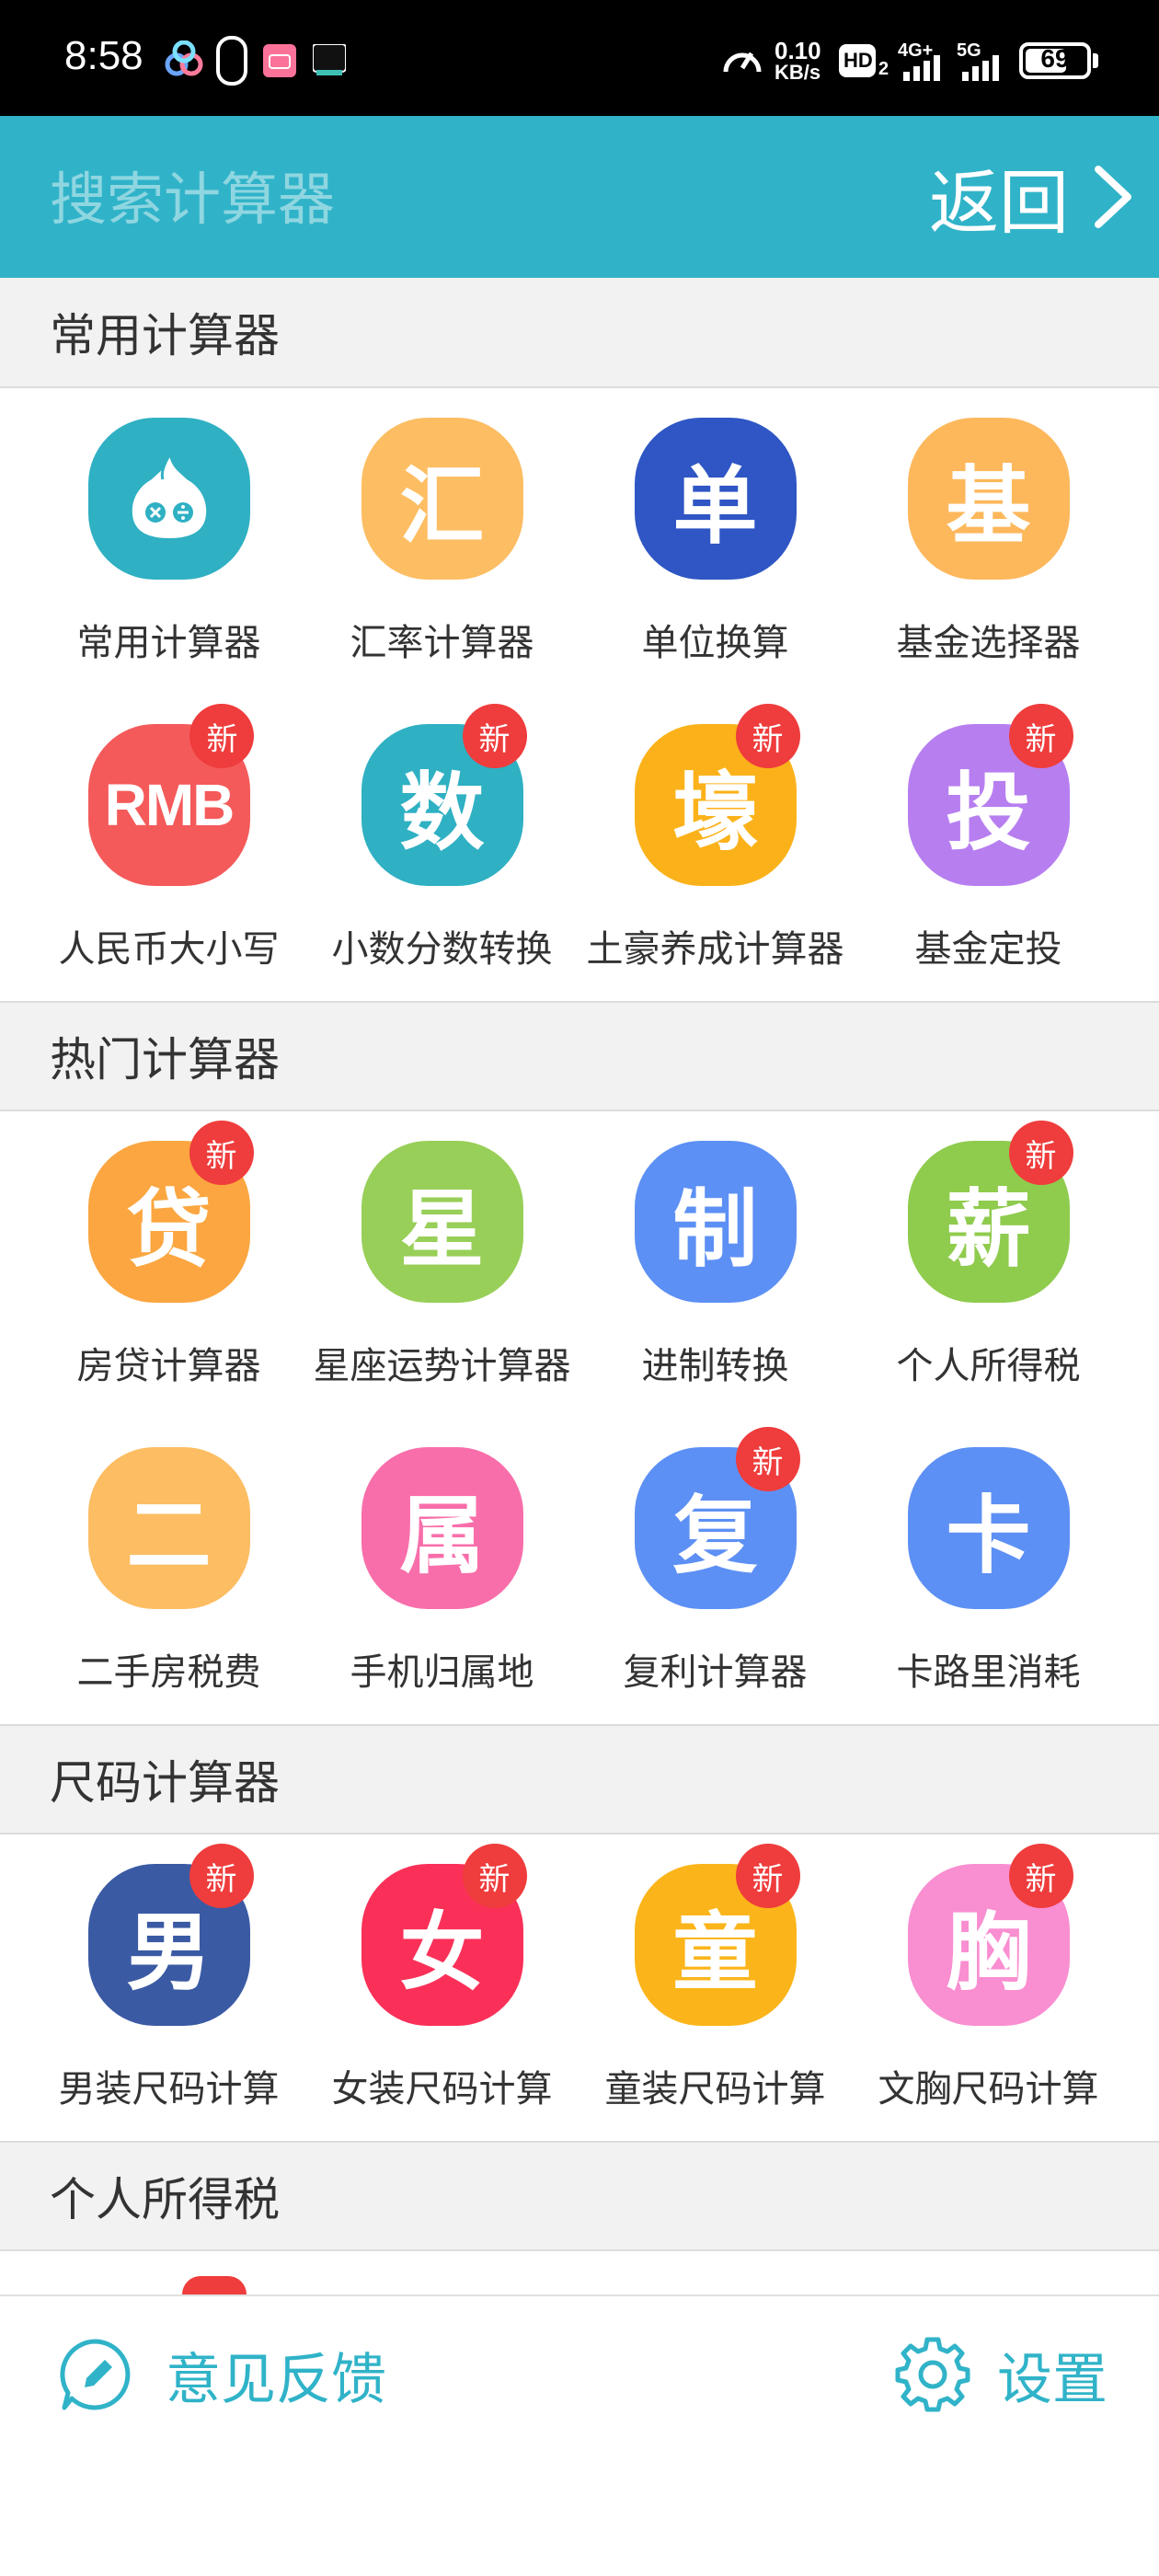  I want to click on calculator-item: 星星座运势计算器, so click(442, 1264).